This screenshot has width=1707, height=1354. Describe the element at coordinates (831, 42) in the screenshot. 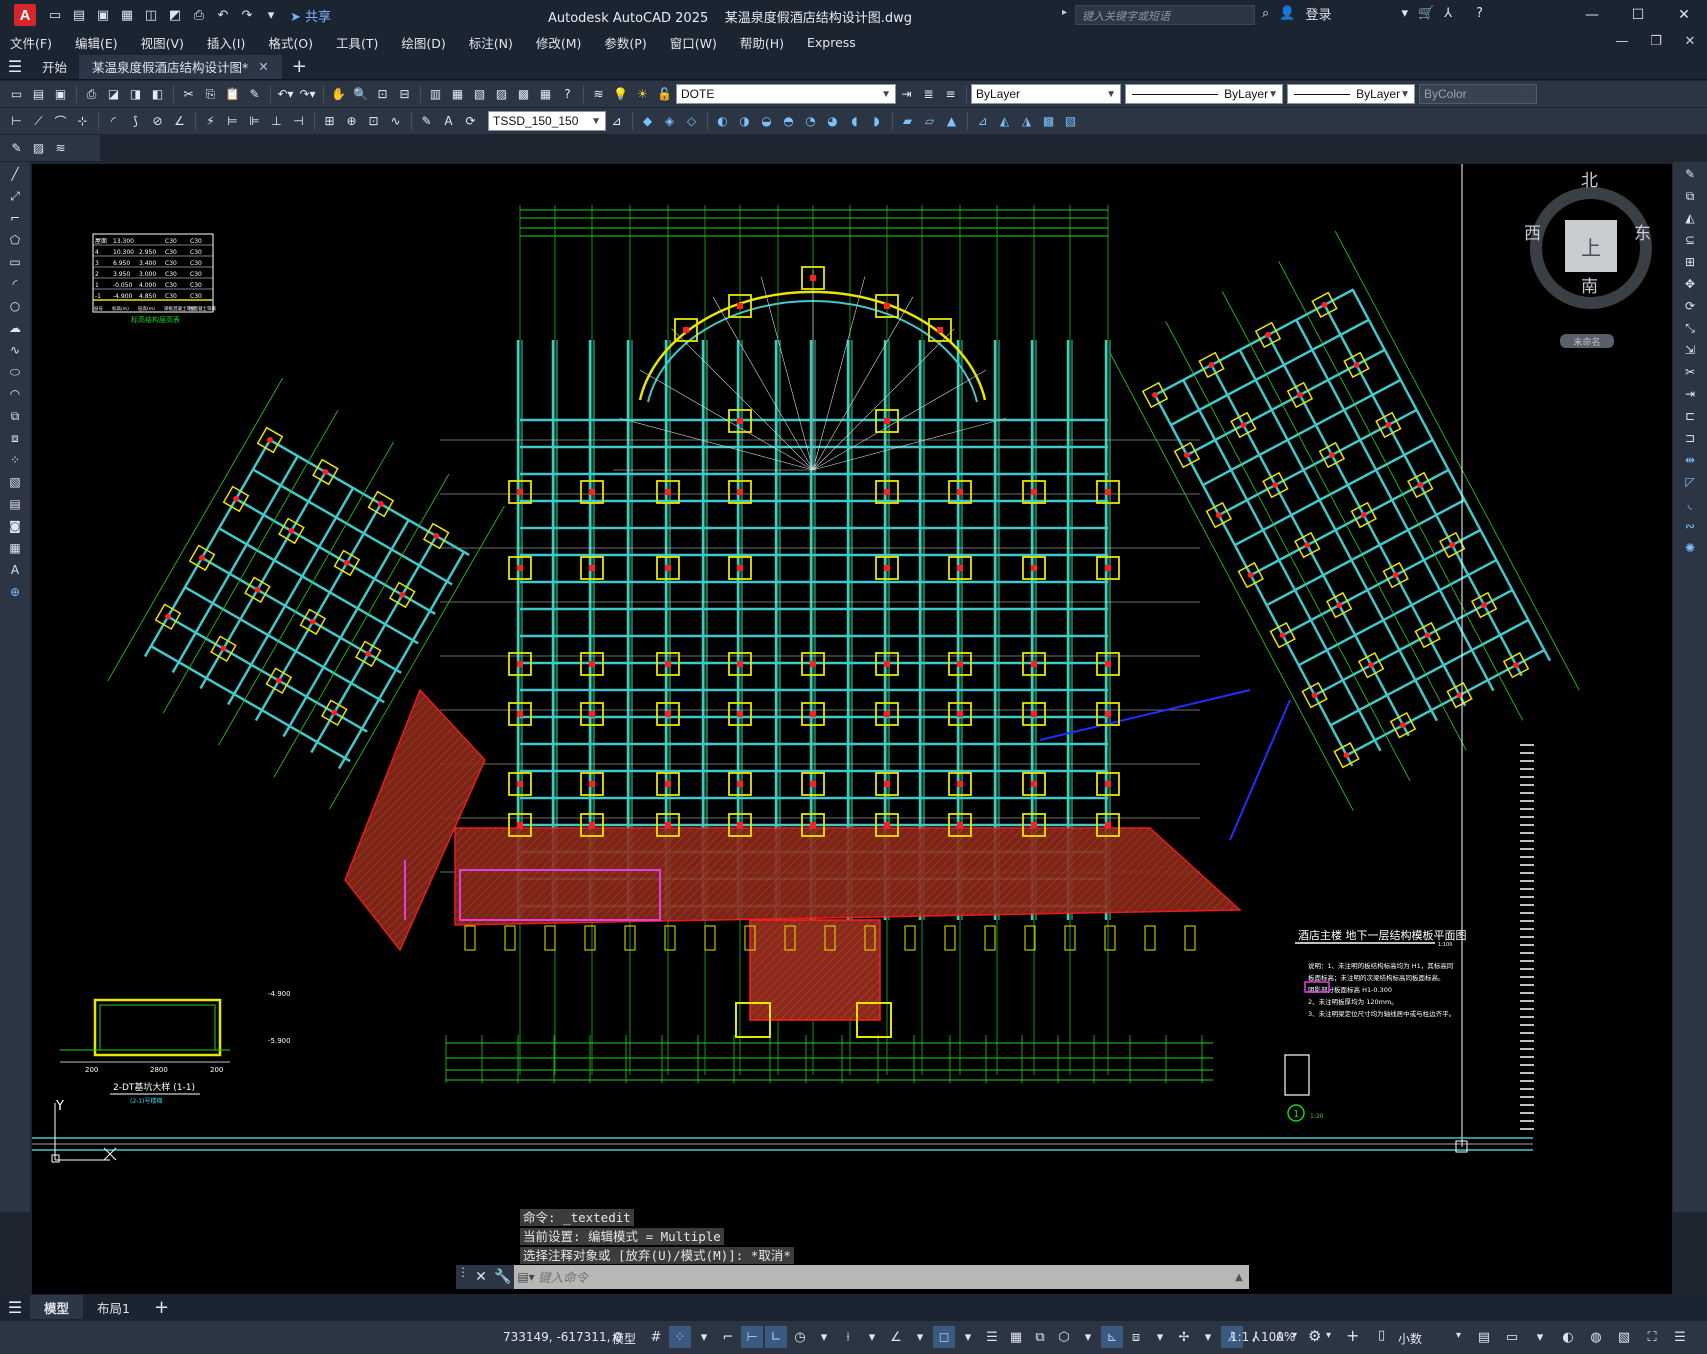

I see `menu-express: Express` at that location.